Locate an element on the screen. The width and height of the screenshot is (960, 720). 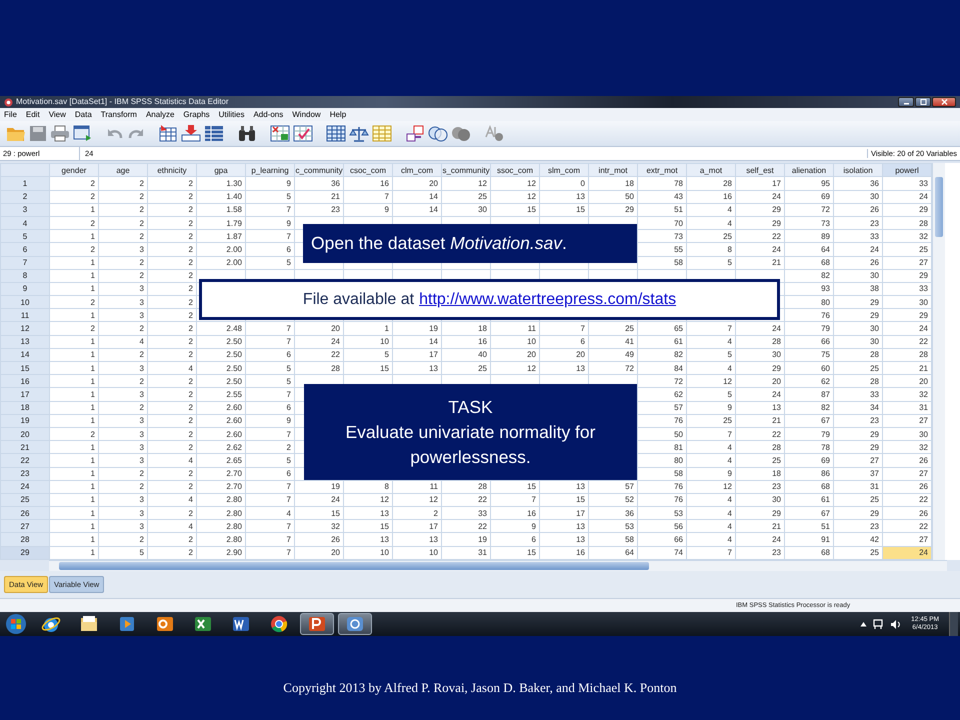
table-cell: 53 is located at coordinates (613, 526).